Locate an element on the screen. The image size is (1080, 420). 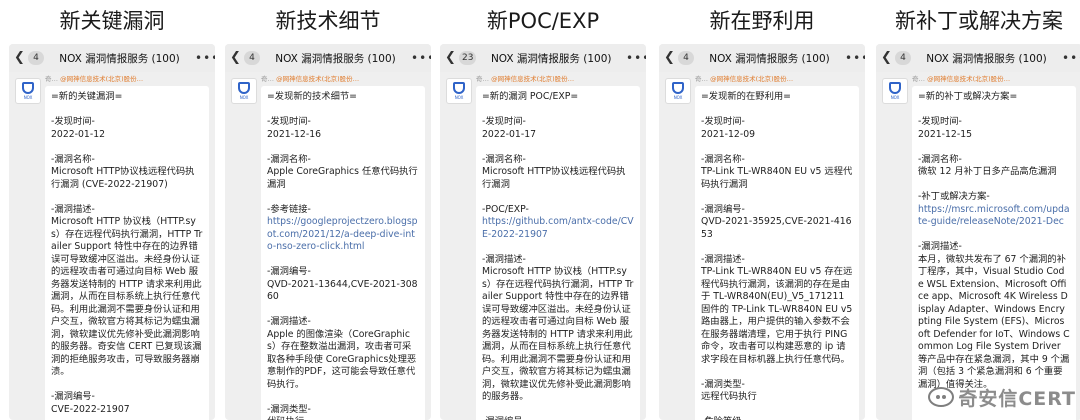
message-line: 2022-01-12 is located at coordinates (78, 134).